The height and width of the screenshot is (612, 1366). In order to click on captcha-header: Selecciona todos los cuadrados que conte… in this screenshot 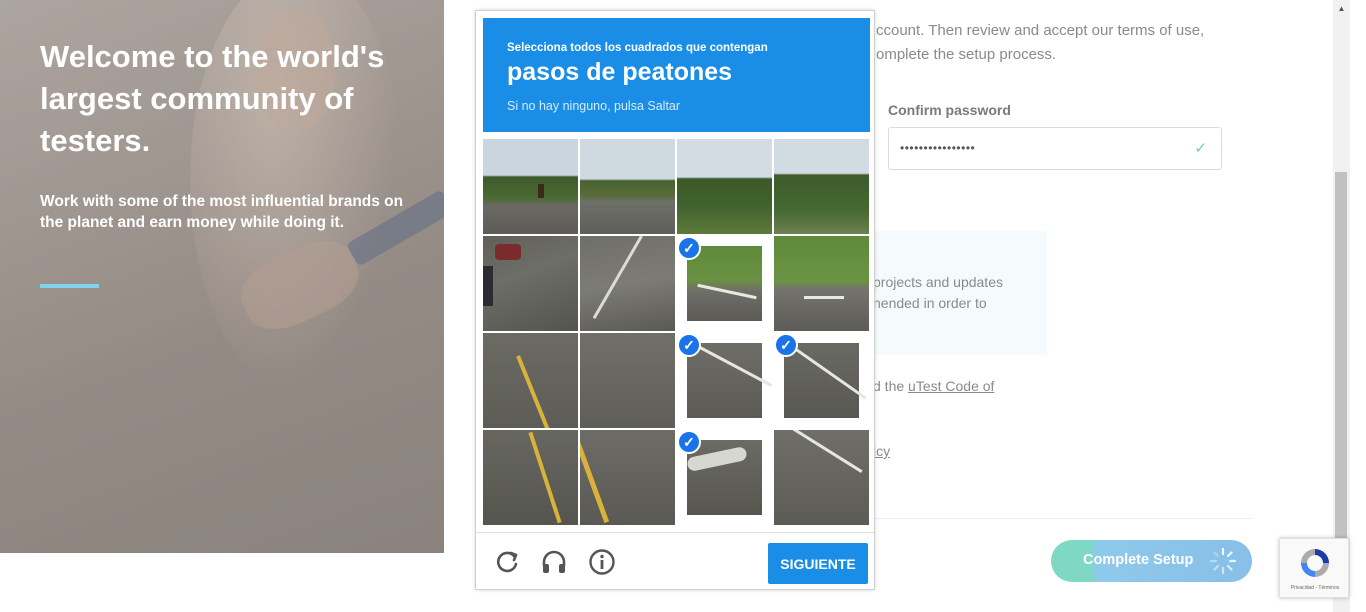, I will do `click(676, 75)`.